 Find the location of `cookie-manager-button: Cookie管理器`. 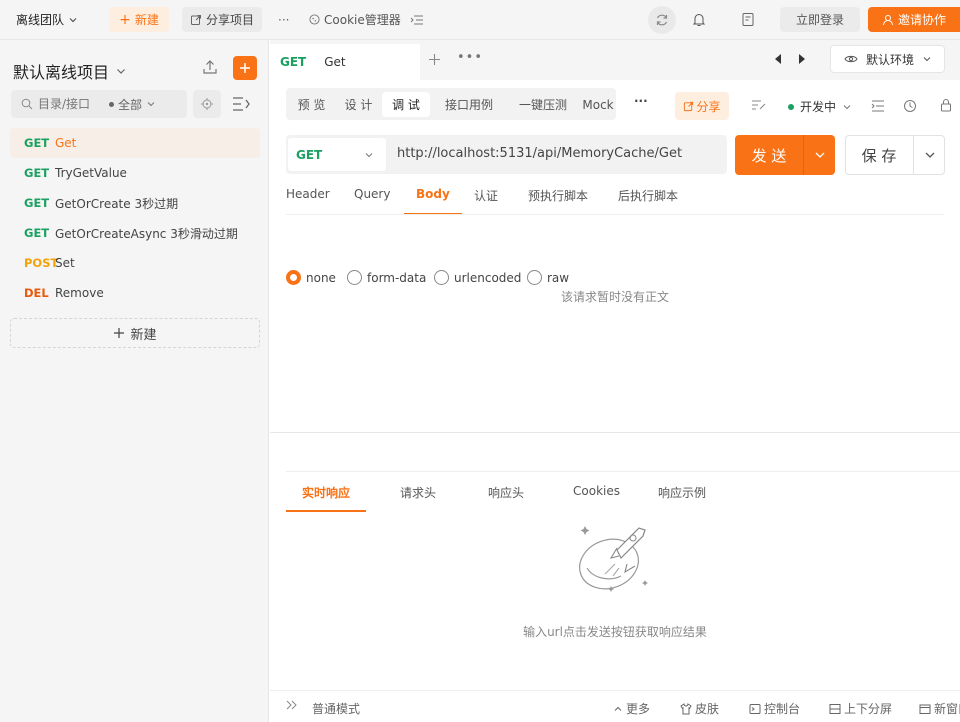

cookie-manager-button: Cookie管理器 is located at coordinates (355, 19).